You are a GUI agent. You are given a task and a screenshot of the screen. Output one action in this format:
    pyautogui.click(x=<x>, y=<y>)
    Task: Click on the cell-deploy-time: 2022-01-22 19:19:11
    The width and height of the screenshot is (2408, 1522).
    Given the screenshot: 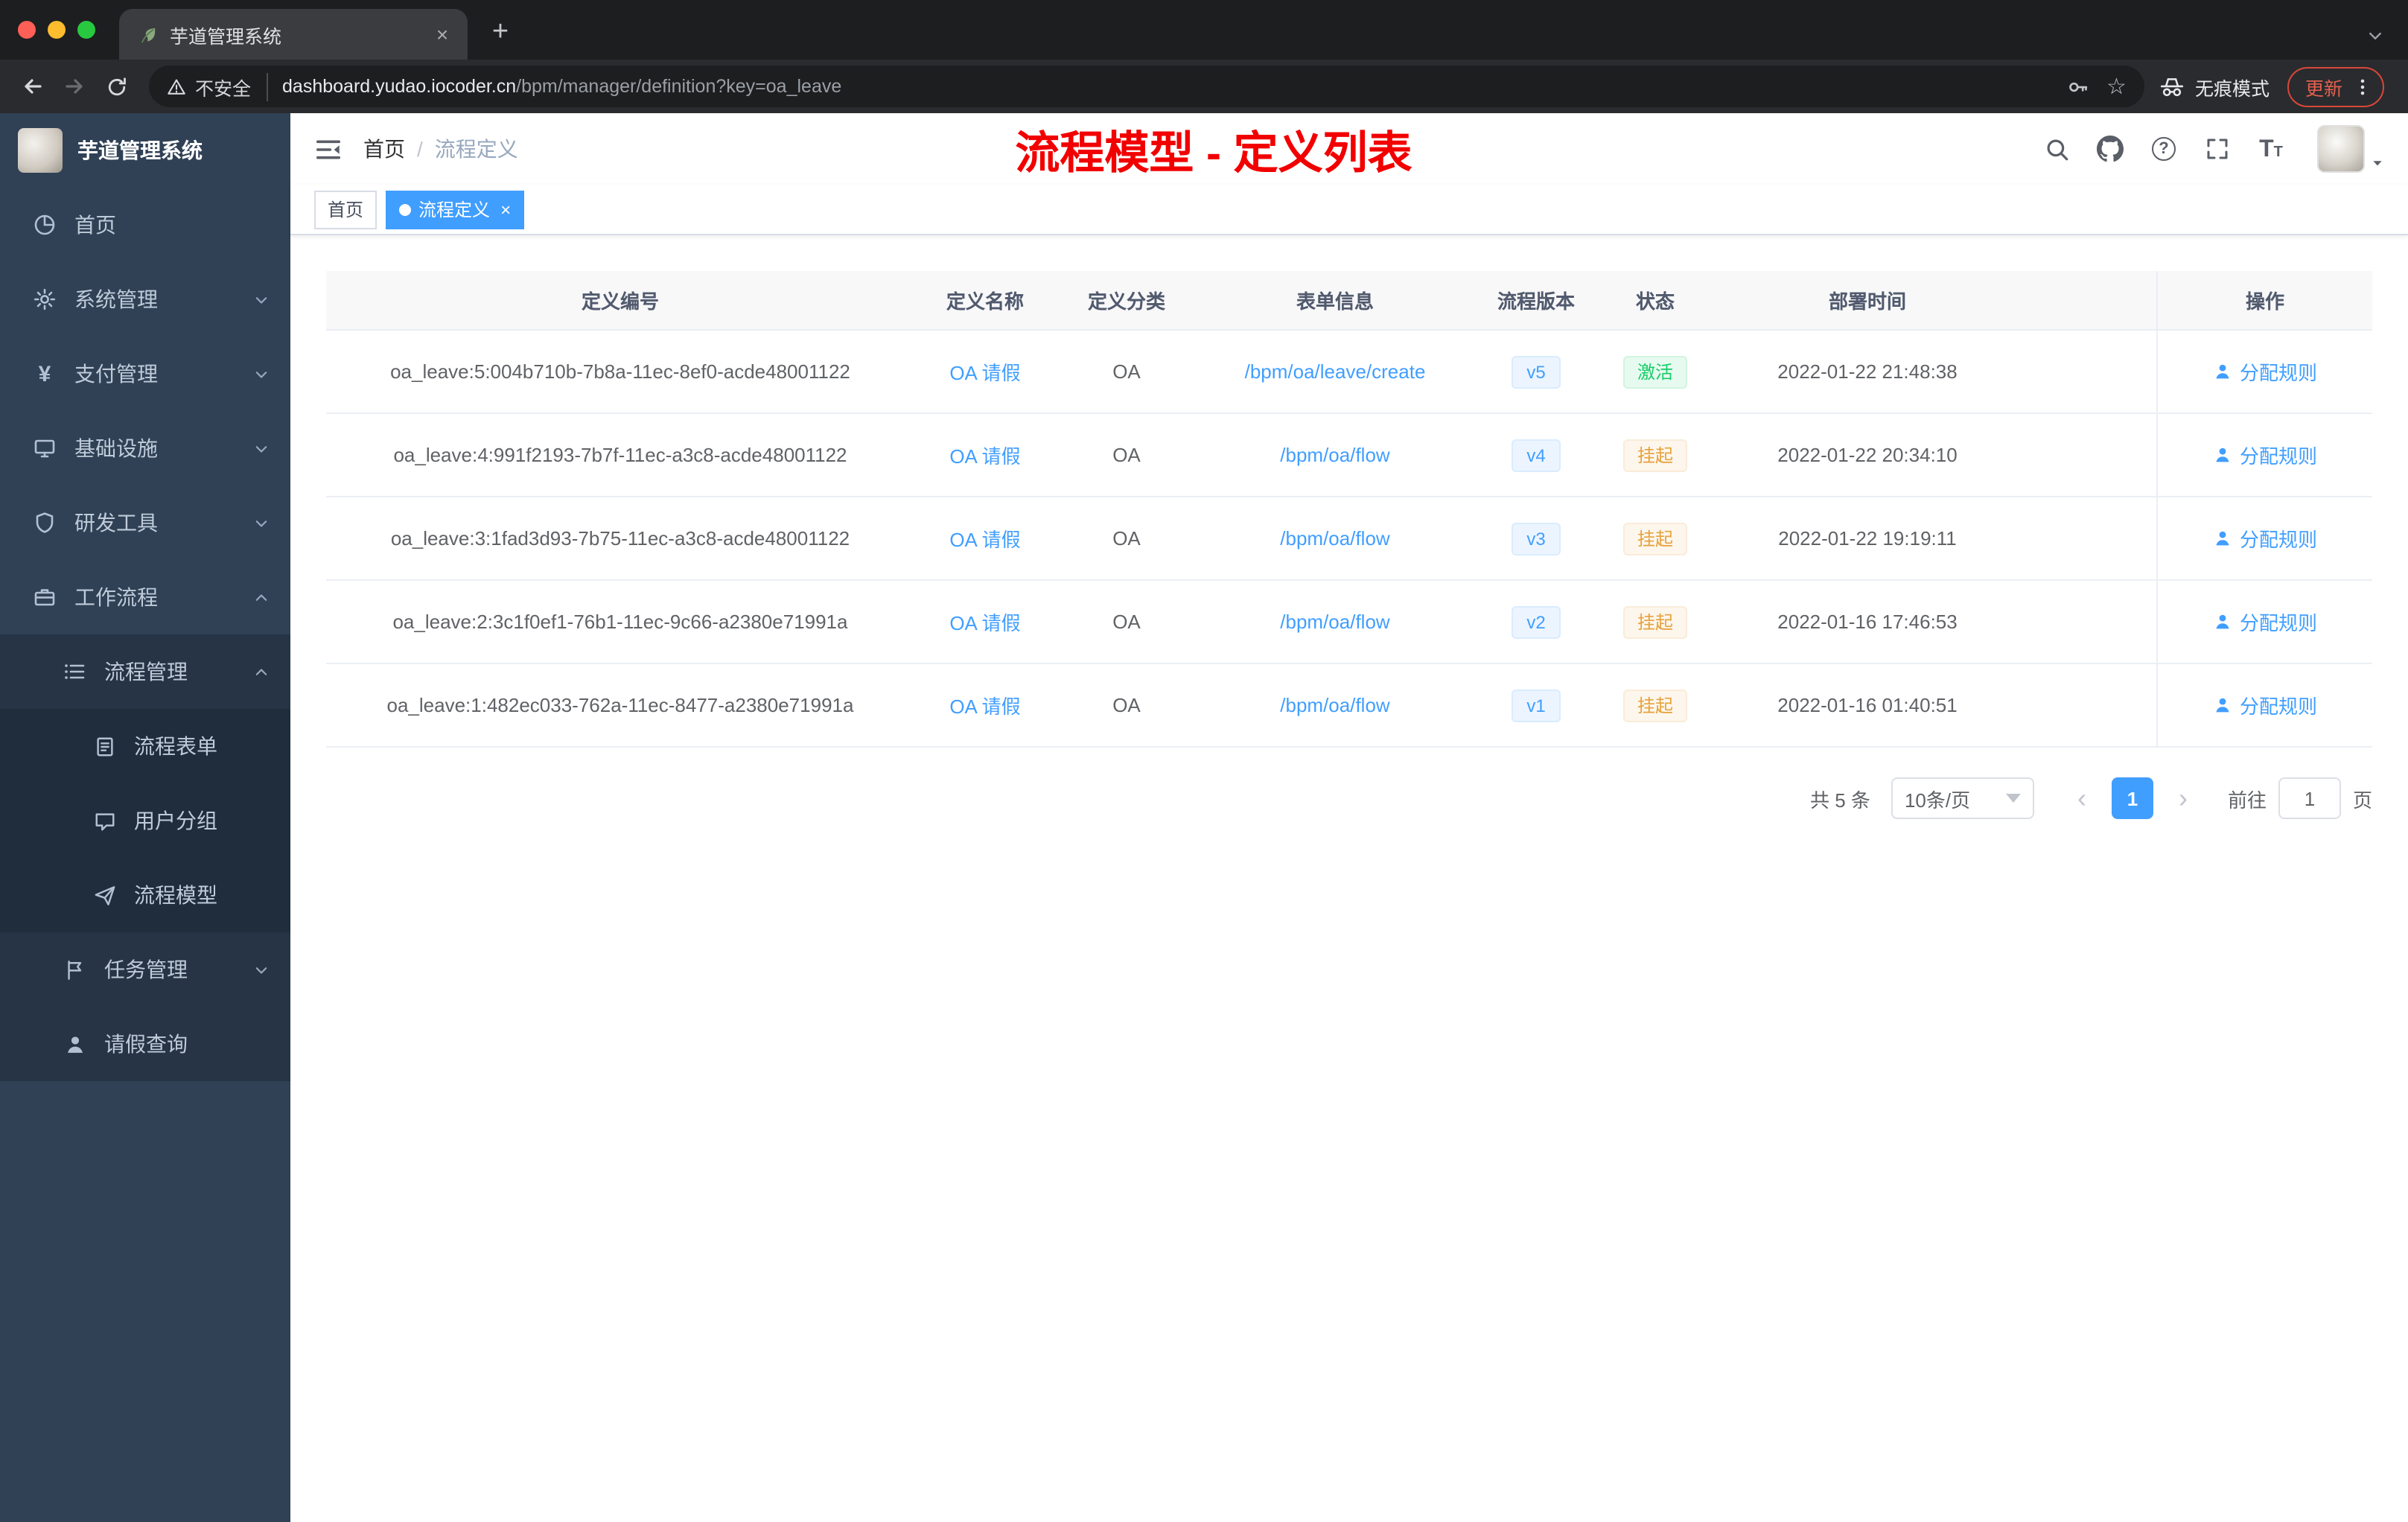 What is the action you would take?
    pyautogui.click(x=1867, y=538)
    